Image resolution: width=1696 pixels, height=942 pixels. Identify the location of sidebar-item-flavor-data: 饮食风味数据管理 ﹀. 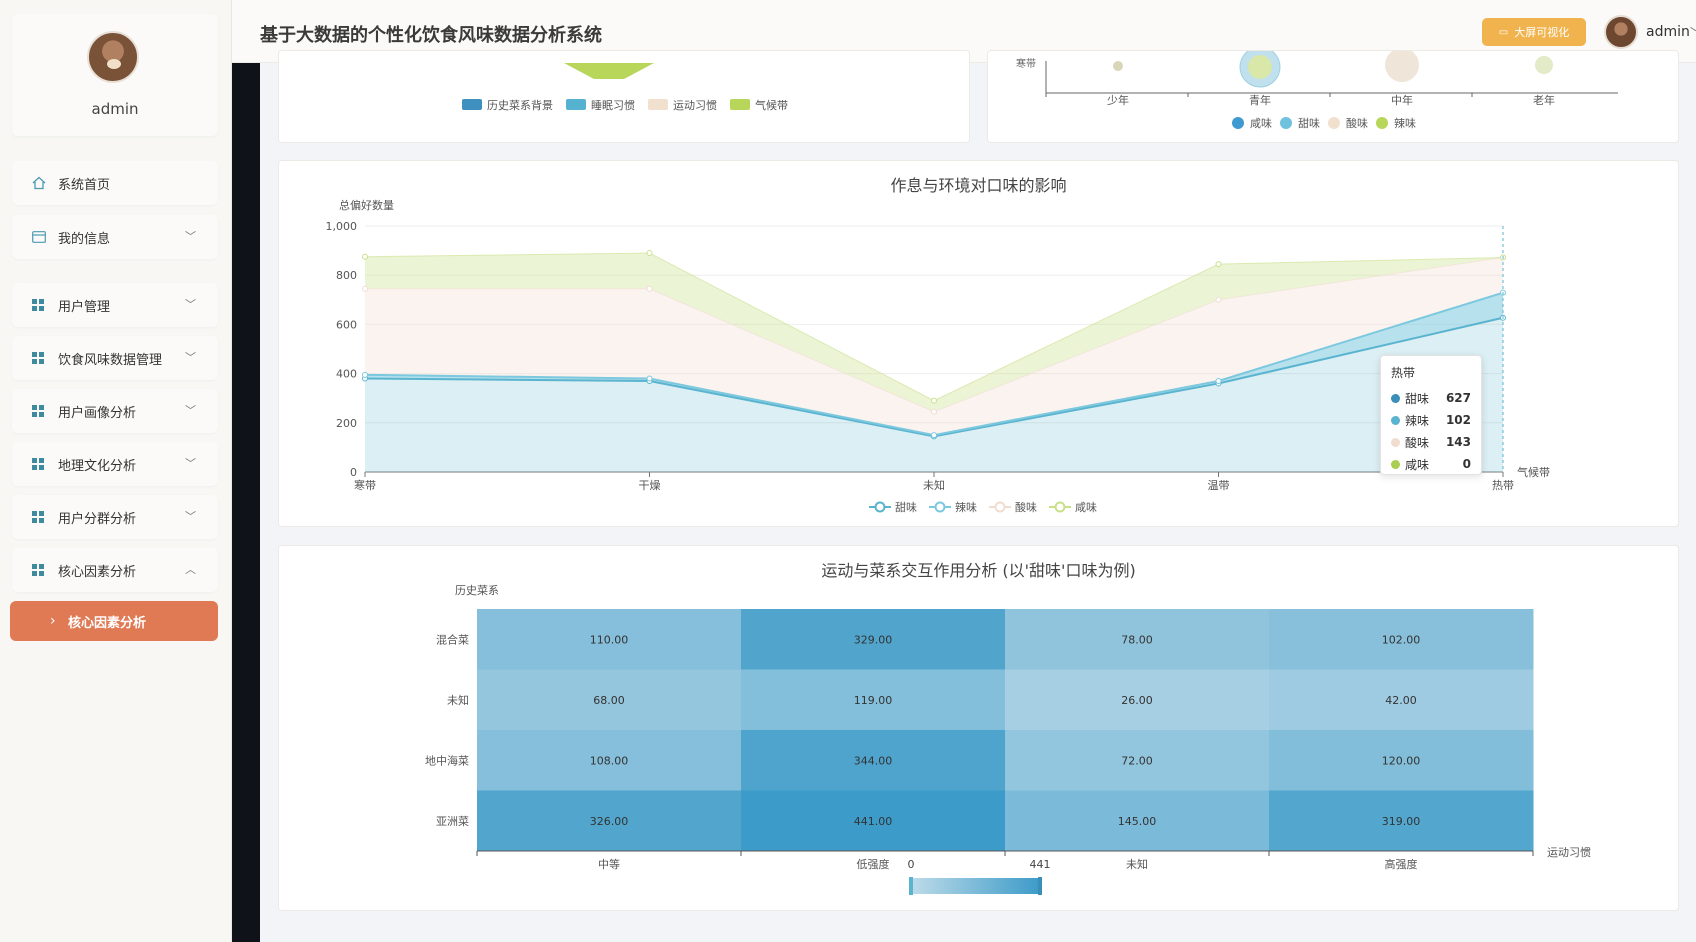
(115, 358).